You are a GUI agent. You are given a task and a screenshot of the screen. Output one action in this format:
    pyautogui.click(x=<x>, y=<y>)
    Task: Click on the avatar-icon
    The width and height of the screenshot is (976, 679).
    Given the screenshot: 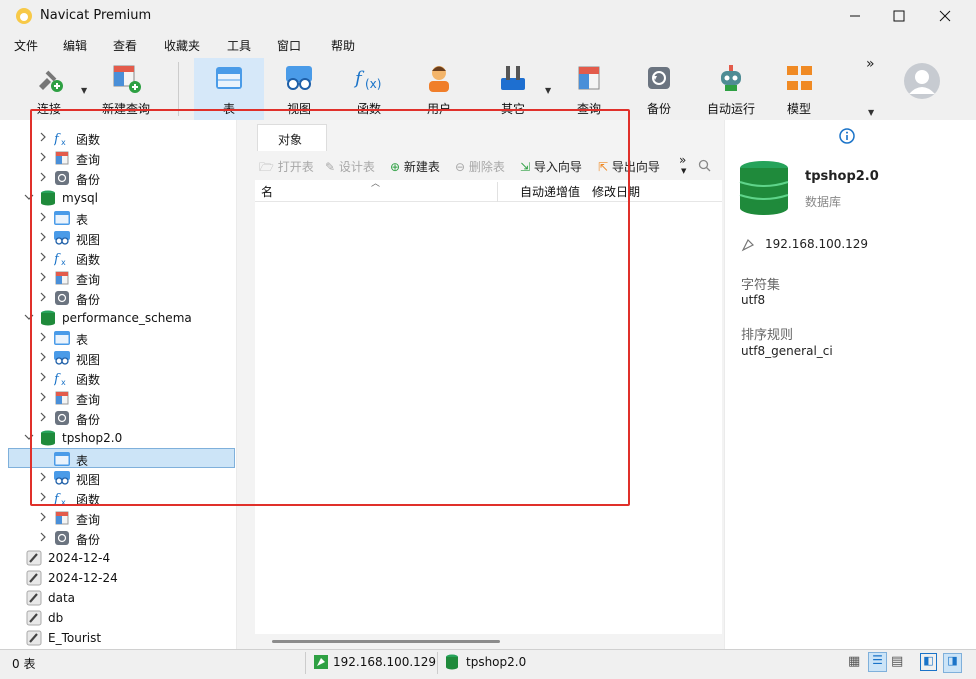 What is the action you would take?
    pyautogui.click(x=922, y=81)
    